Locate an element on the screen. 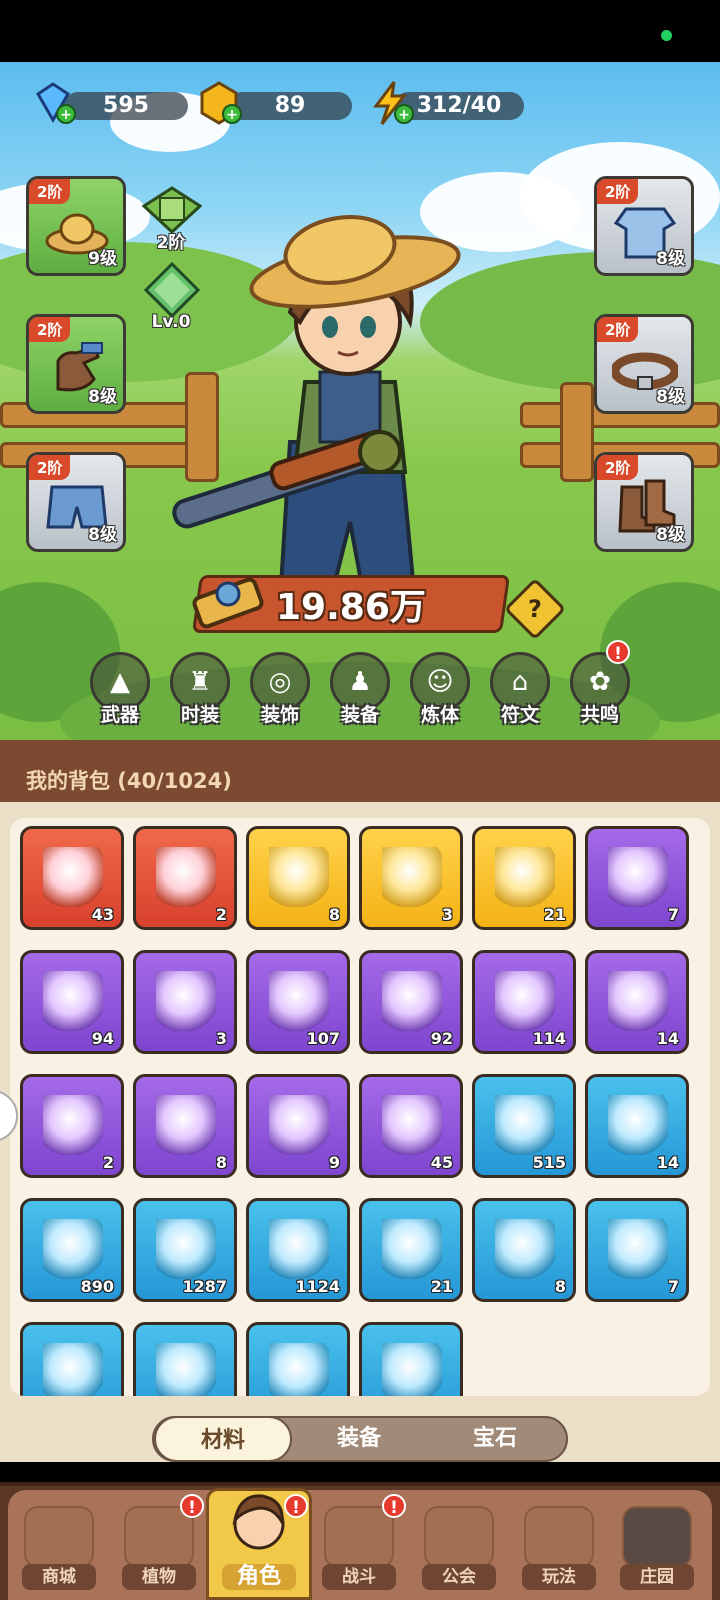  green-scroll-icon is located at coordinates (73, 1001).